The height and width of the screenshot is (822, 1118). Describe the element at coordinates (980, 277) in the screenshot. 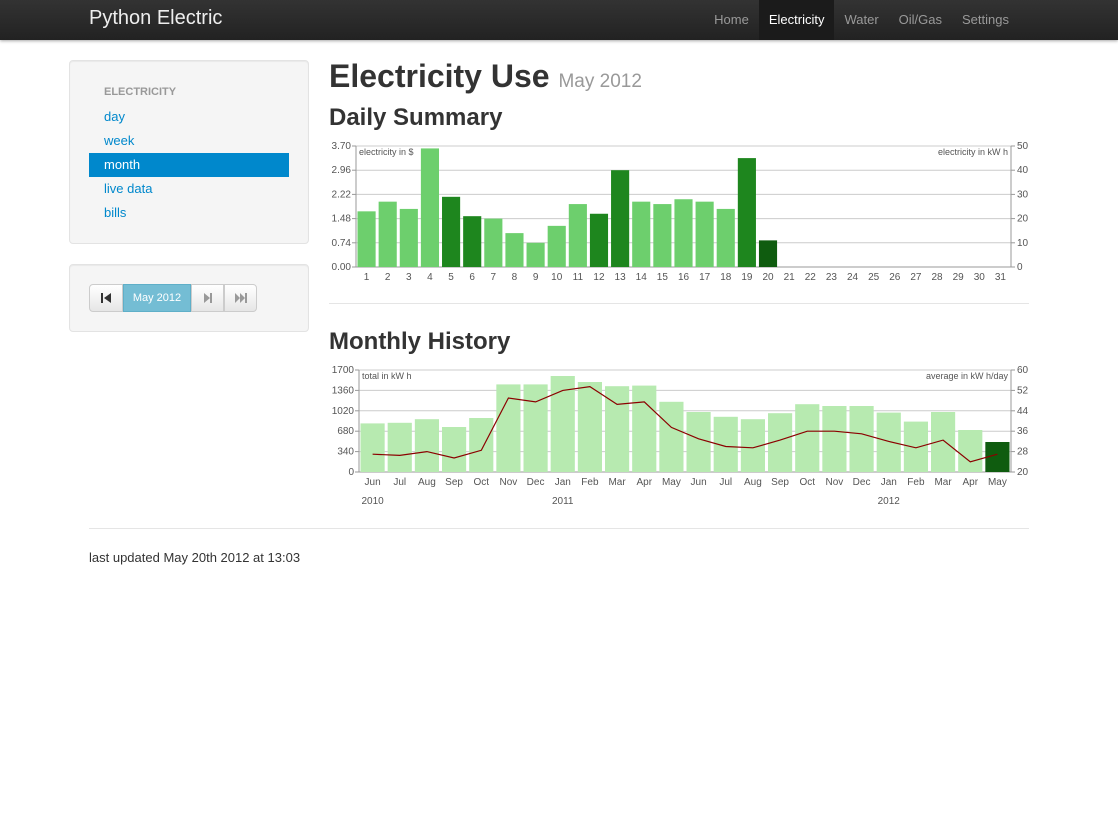

I see `x-axis-tick-label: 30` at that location.